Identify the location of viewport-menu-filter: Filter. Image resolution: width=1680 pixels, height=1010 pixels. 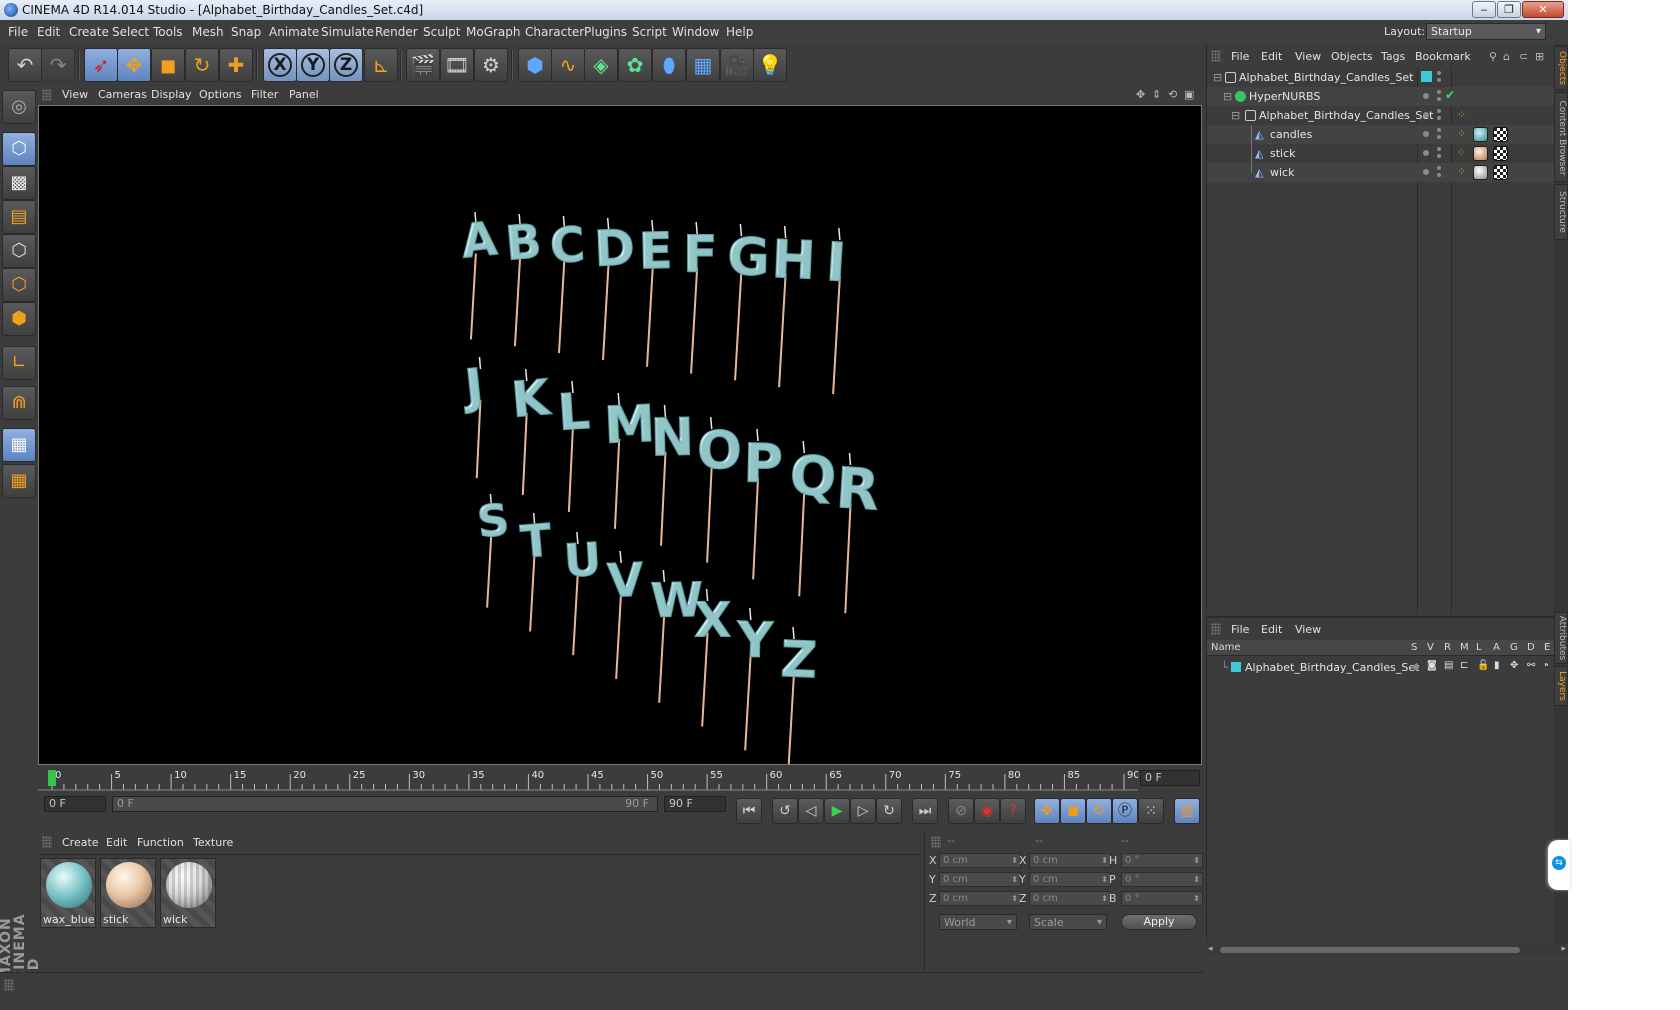
(264, 94).